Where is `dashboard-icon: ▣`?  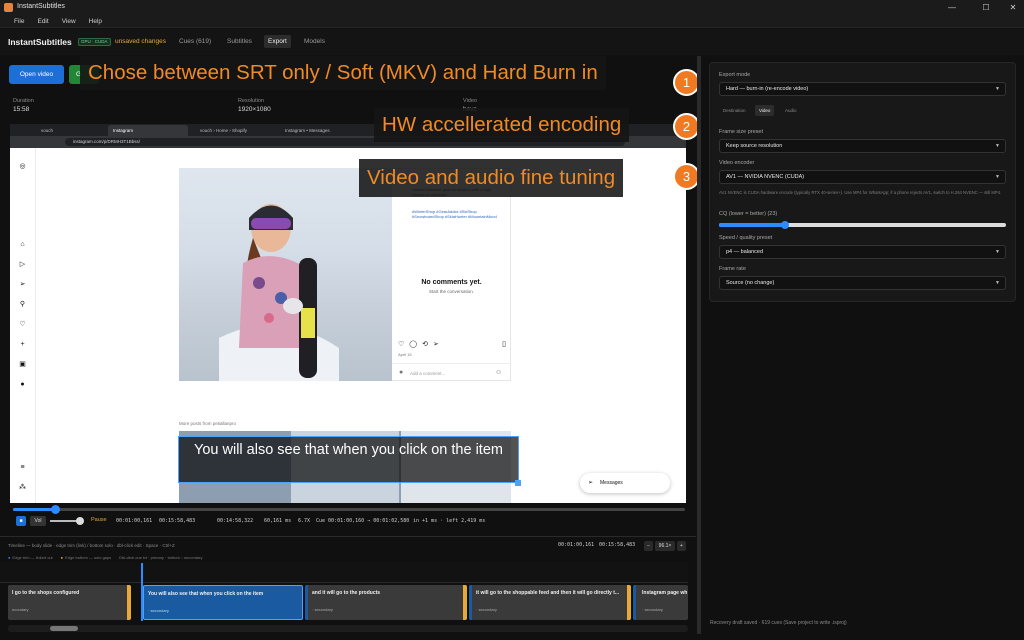 dashboard-icon: ▣ is located at coordinates (22, 364).